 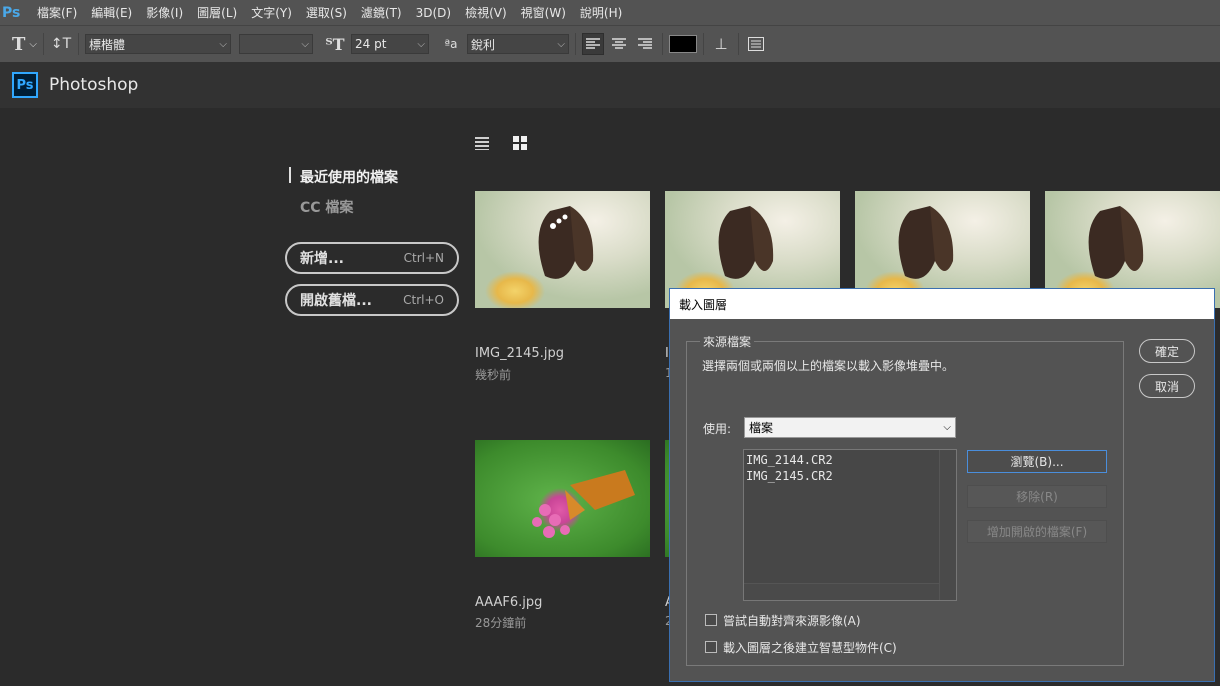 What do you see at coordinates (486, 12) in the screenshot?
I see `menu-view: 檢視(V)` at bounding box center [486, 12].